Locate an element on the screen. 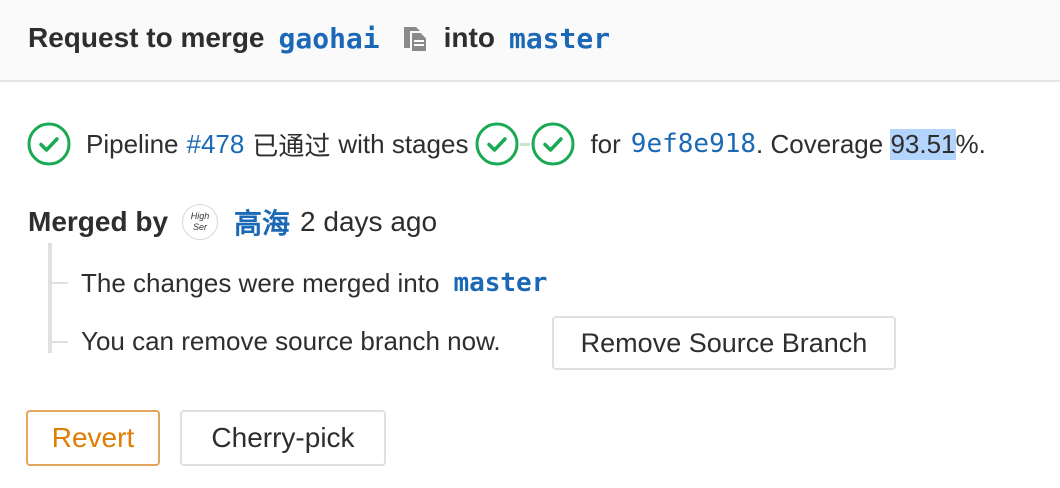 This screenshot has width=1060, height=488. pipeline-id-link: #478 is located at coordinates (216, 144).